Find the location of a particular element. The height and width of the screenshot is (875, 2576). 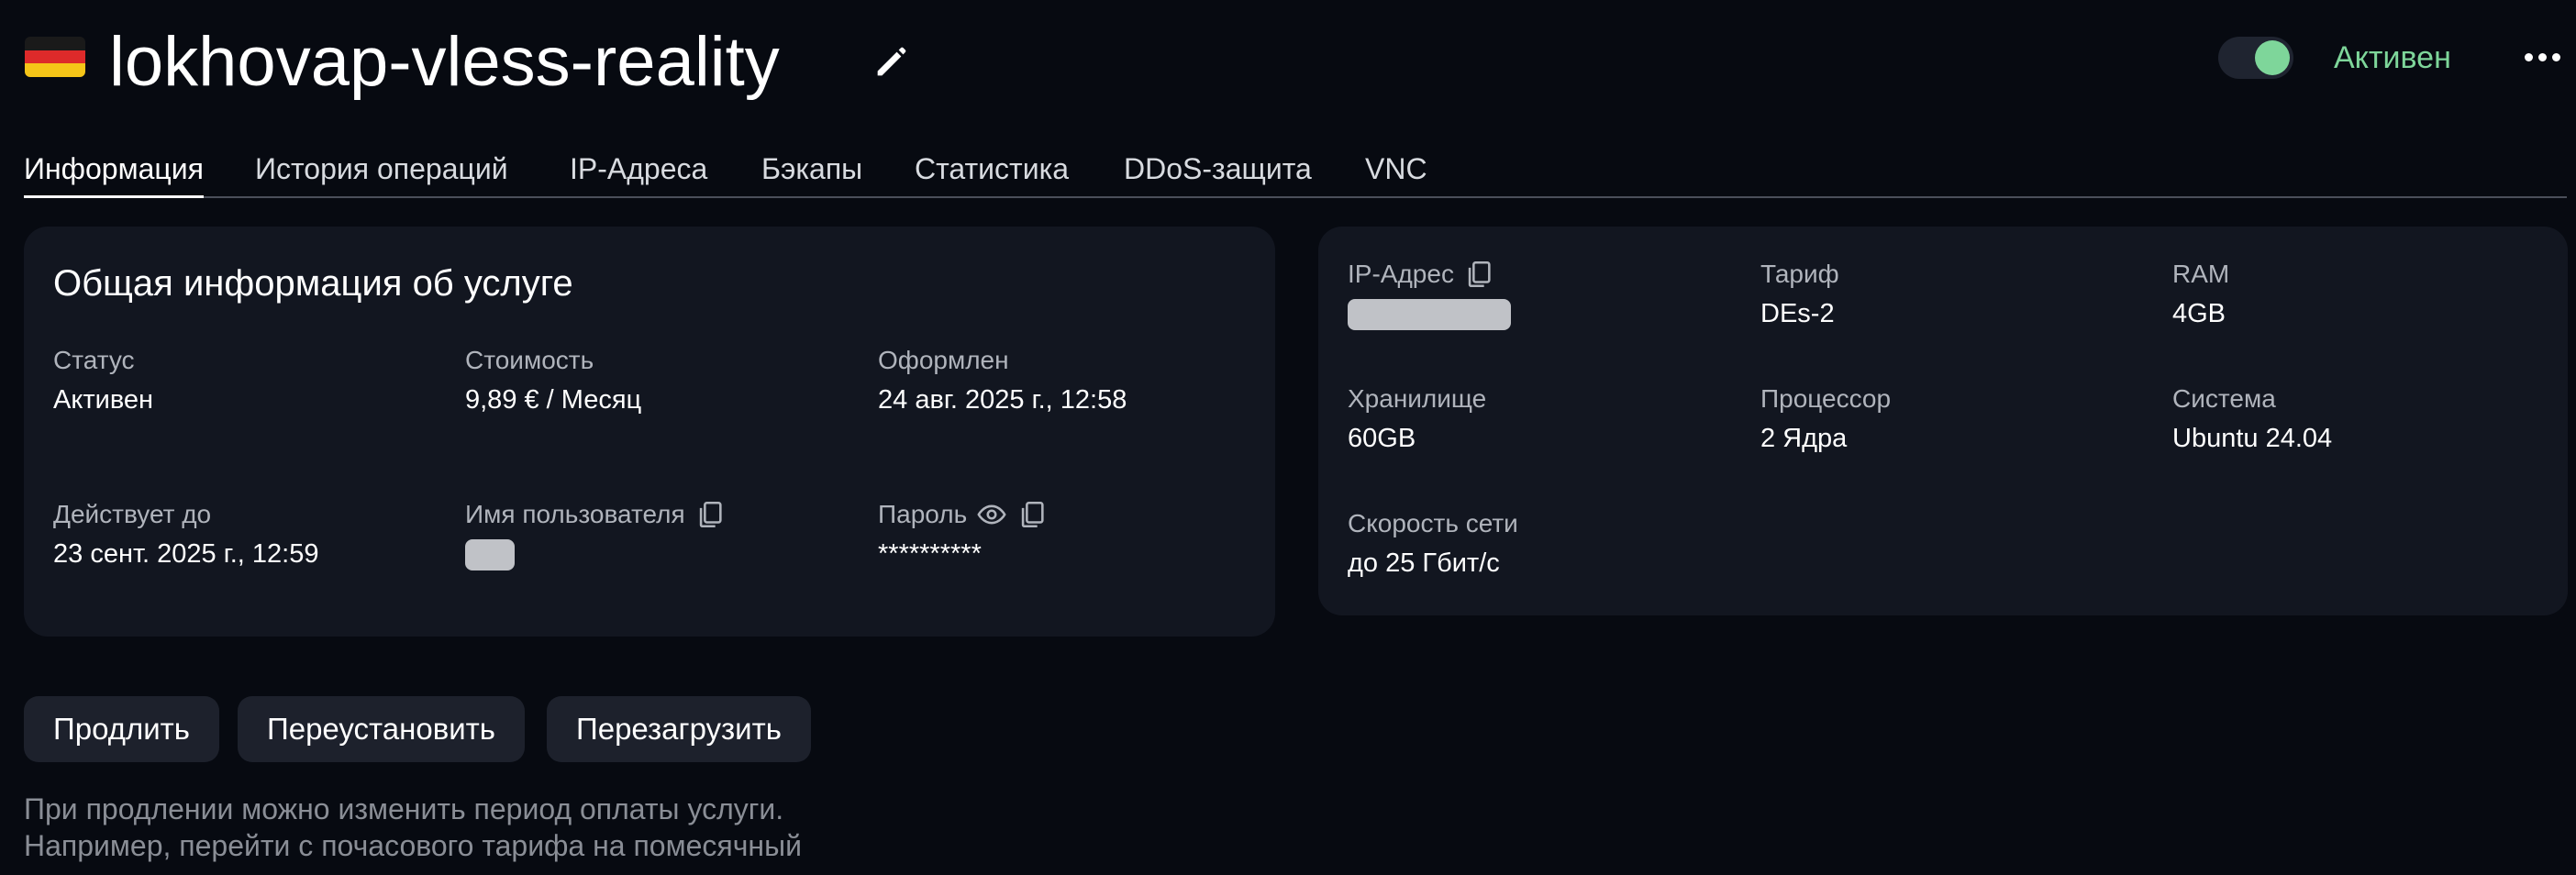

created-value: 24 авг. 2025 г., 12:58 is located at coordinates (1002, 400).